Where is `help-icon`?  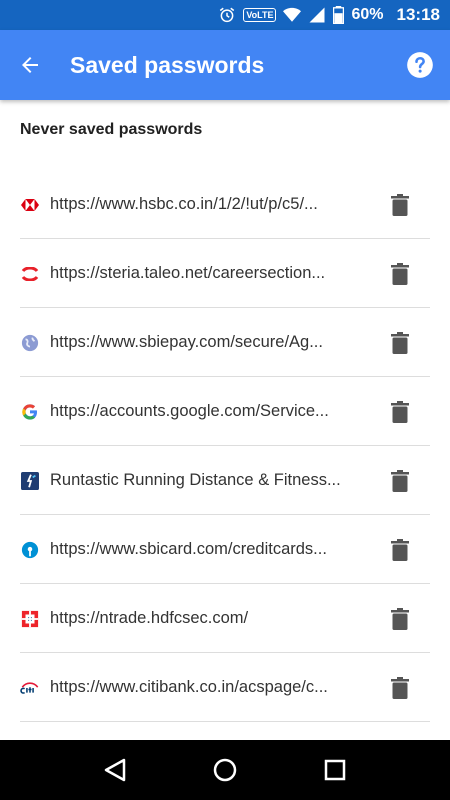 help-icon is located at coordinates (420, 65).